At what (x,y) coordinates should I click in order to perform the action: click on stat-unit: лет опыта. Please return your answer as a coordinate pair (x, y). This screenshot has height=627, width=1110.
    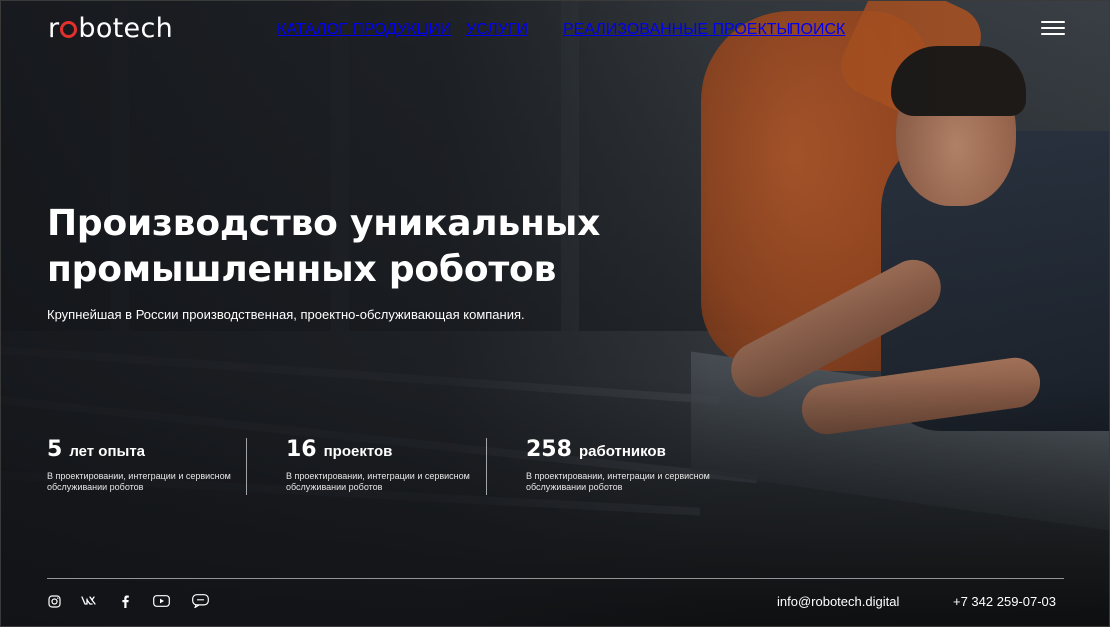
    Looking at the image, I should click on (107, 451).